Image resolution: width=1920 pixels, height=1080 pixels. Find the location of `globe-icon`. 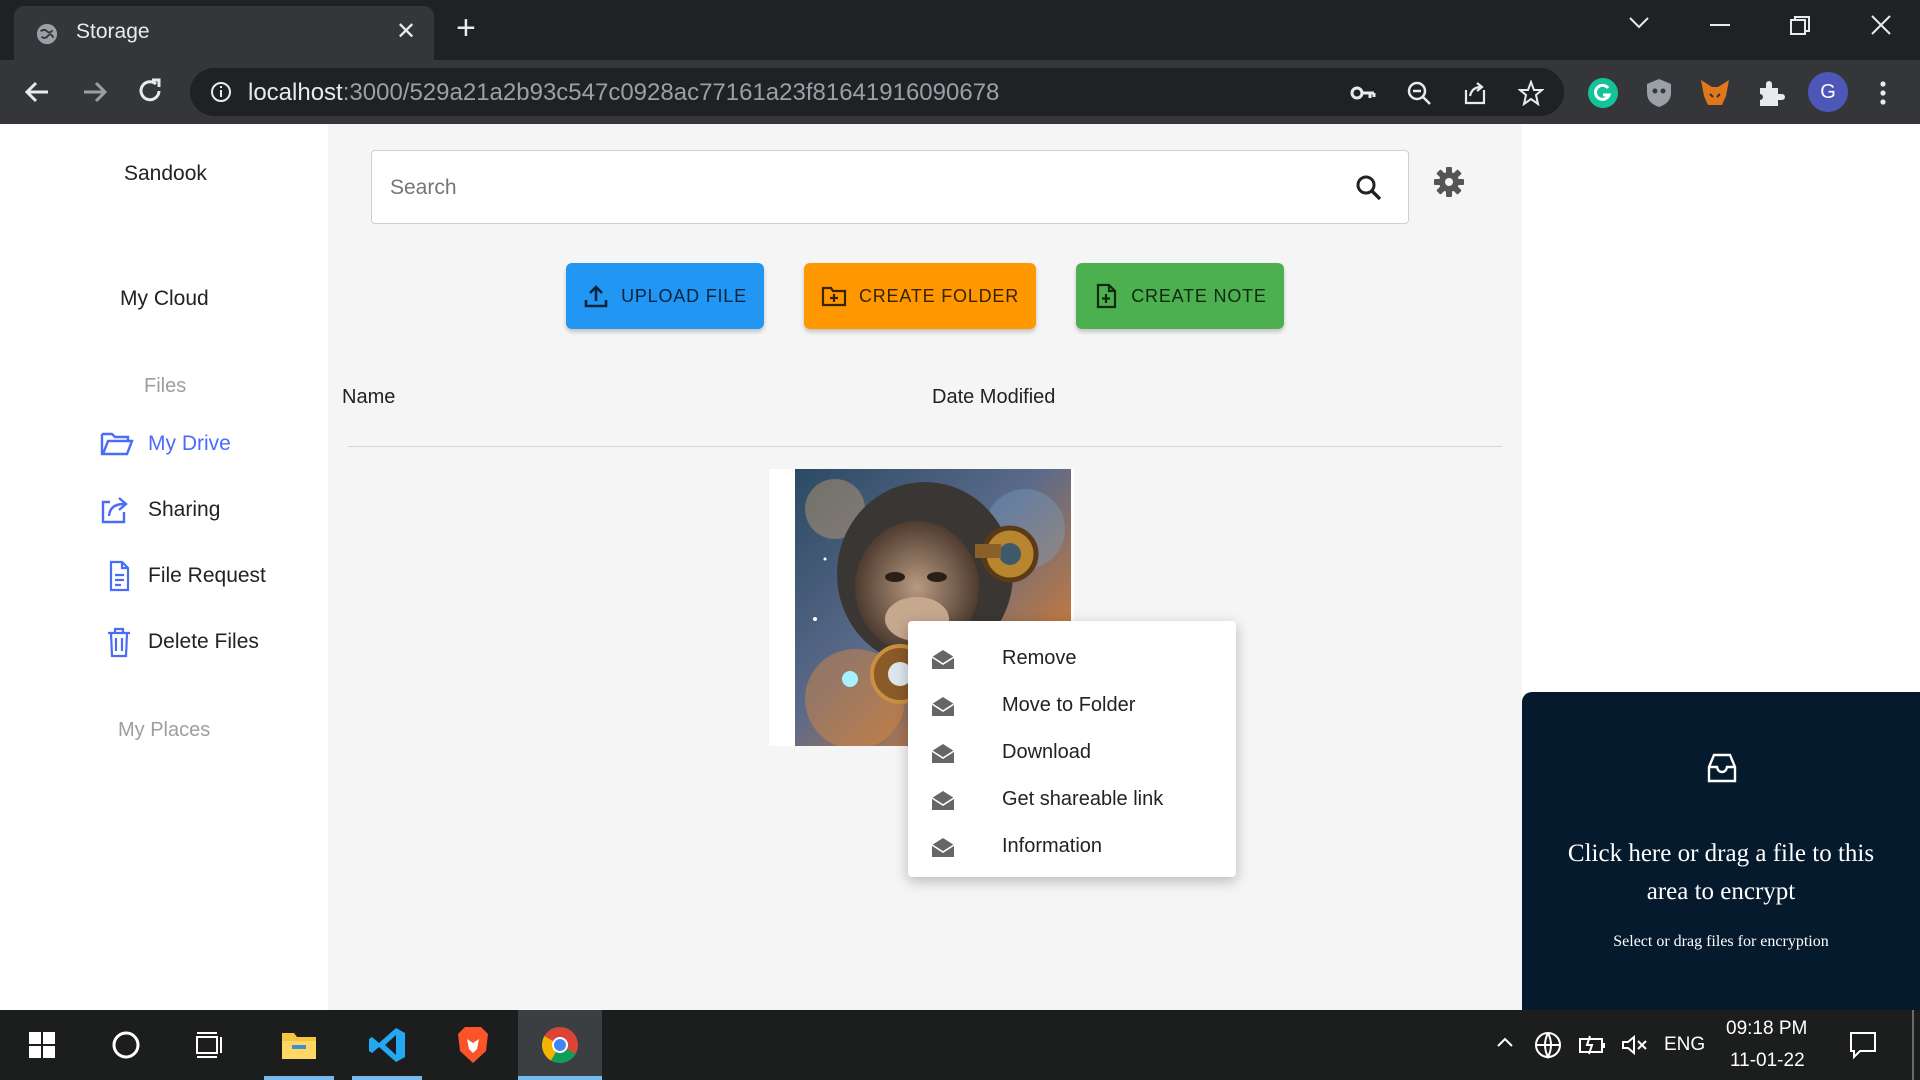

globe-icon is located at coordinates (47, 34).